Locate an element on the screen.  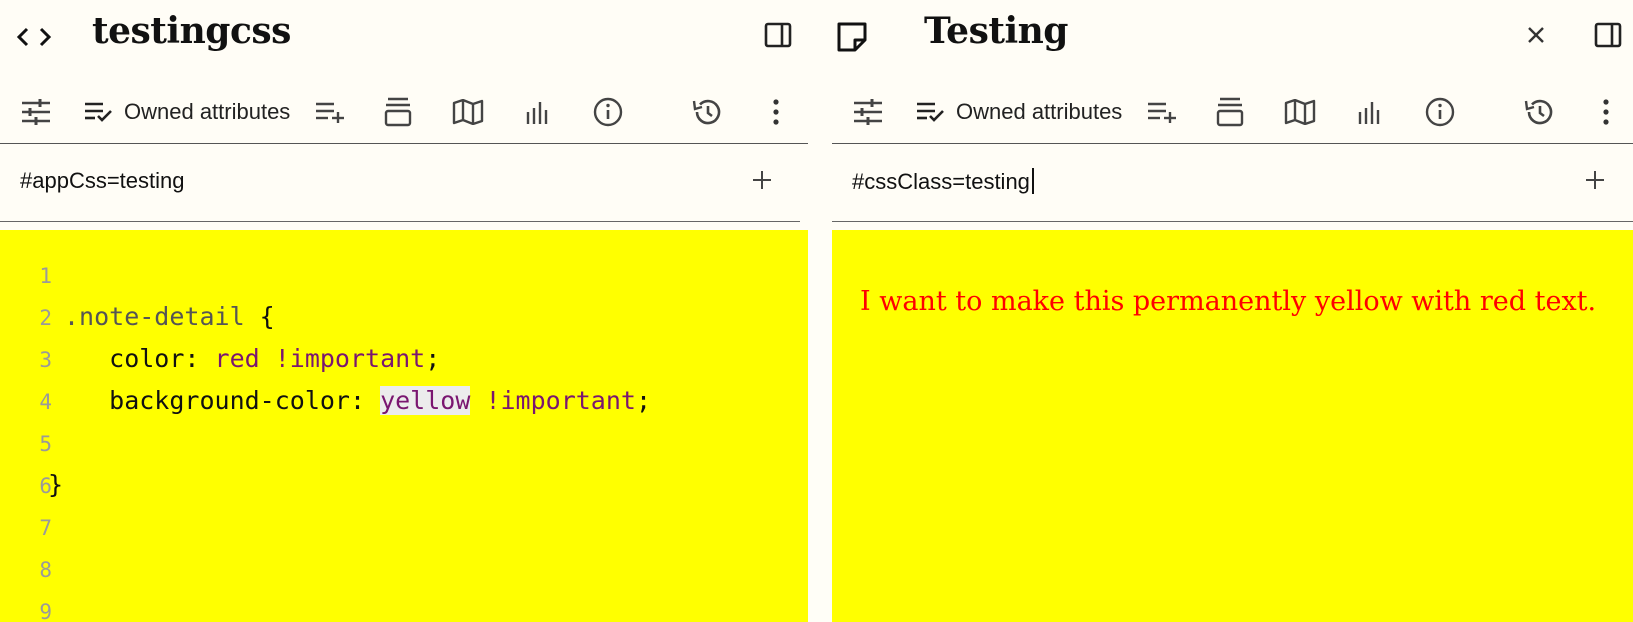
code-token: .note-detail is located at coordinates (154, 316).